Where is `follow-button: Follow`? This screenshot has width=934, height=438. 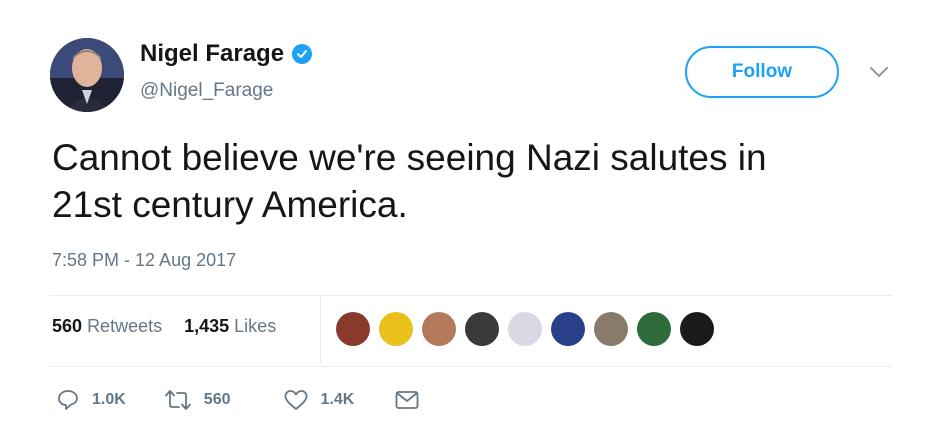
follow-button: Follow is located at coordinates (762, 72).